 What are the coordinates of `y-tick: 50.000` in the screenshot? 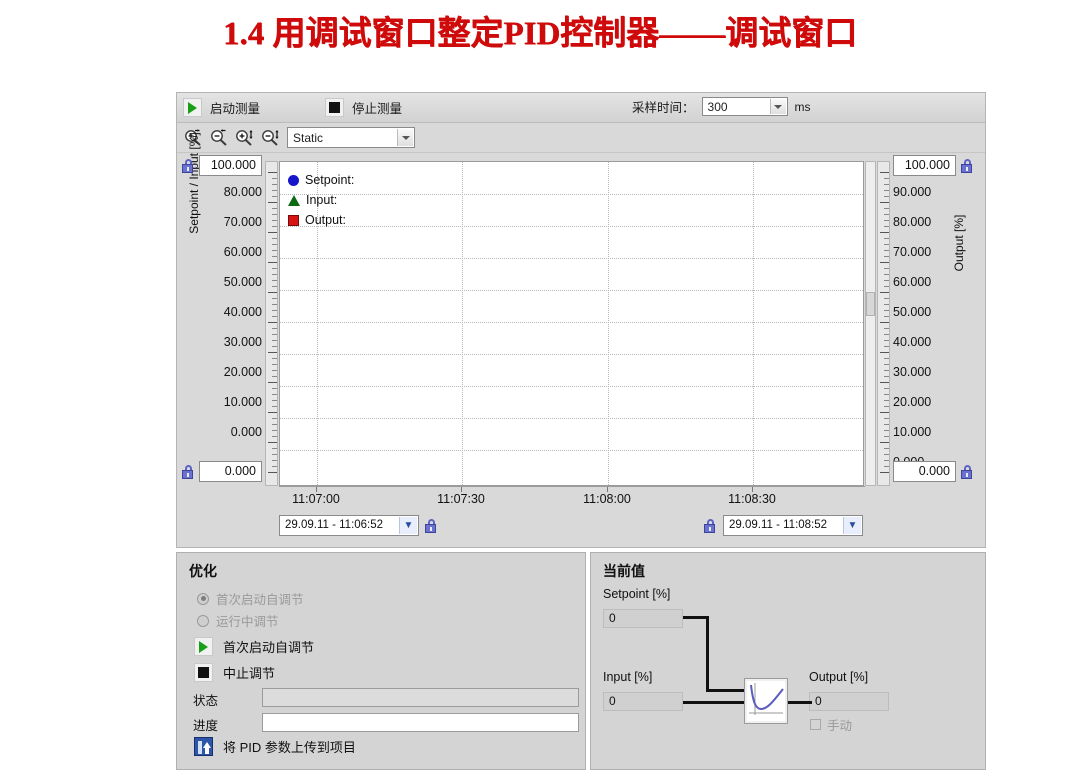 It's located at (242, 282).